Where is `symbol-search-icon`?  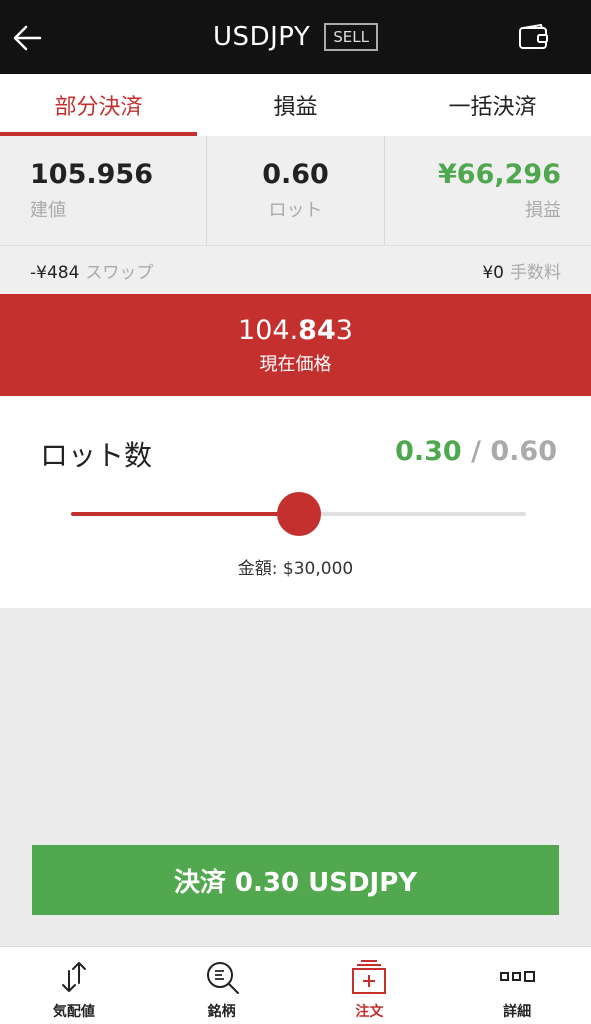
symbol-search-icon is located at coordinates (222, 978).